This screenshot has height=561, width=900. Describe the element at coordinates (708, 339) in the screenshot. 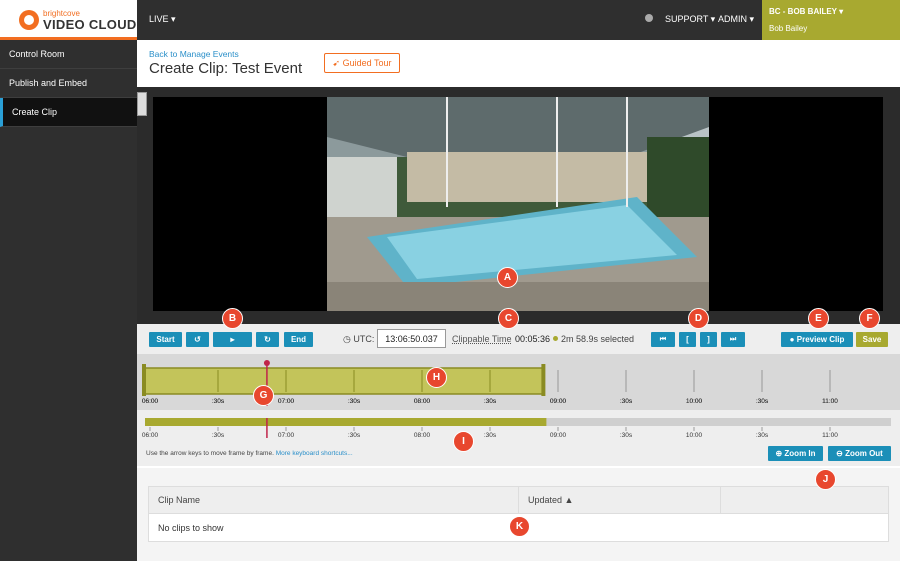

I see `mark-out-button: ]` at that location.